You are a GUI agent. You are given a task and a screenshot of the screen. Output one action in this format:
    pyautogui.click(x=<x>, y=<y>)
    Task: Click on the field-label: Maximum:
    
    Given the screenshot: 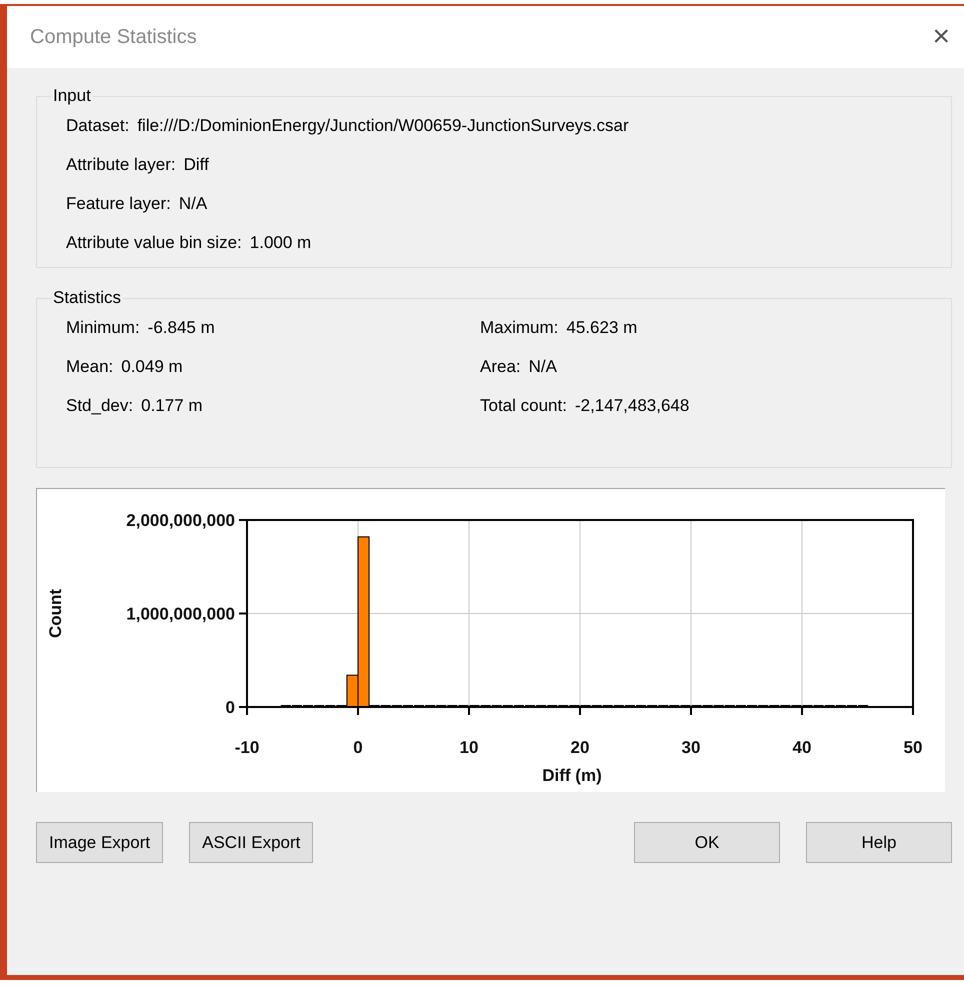 What is the action you would take?
    pyautogui.click(x=519, y=328)
    